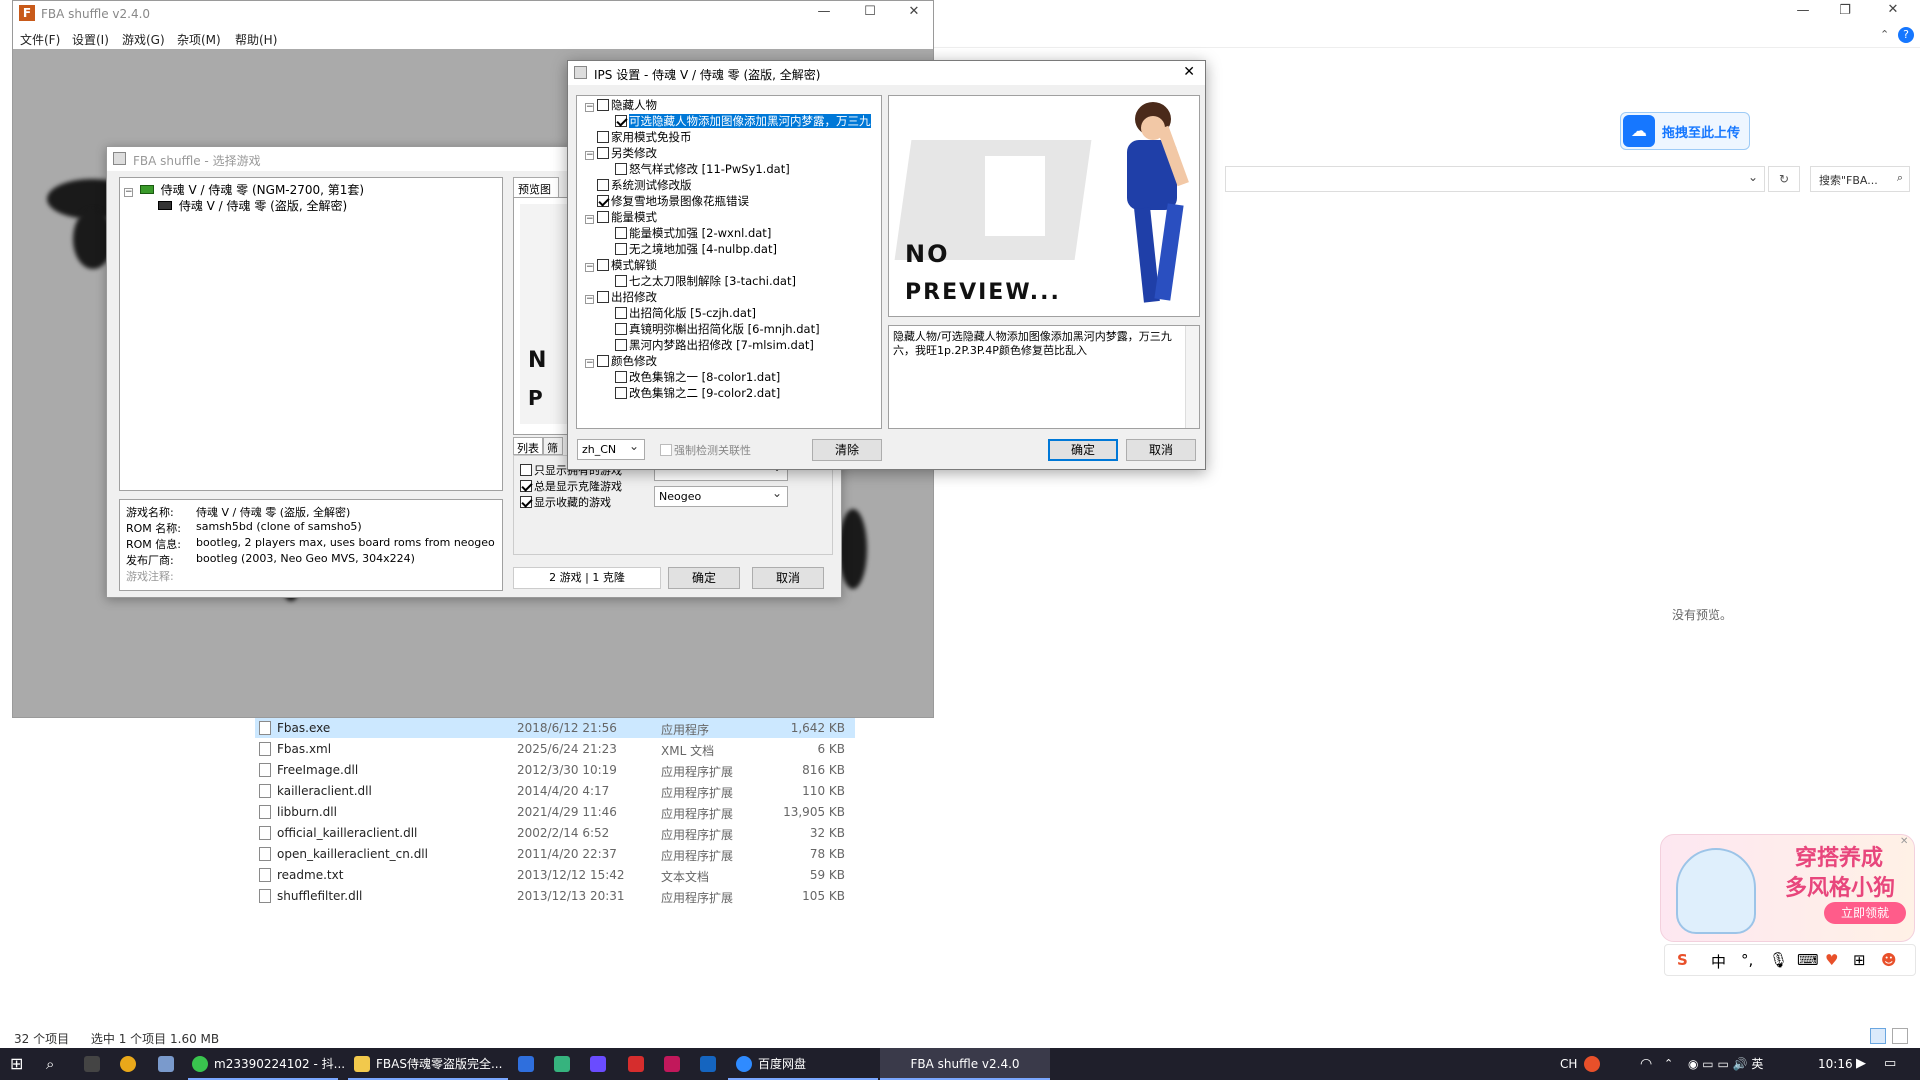  What do you see at coordinates (693, 233) in the screenshot?
I see `ips-patch-item: 能量模式加强 [2-wxnl.dat]` at bounding box center [693, 233].